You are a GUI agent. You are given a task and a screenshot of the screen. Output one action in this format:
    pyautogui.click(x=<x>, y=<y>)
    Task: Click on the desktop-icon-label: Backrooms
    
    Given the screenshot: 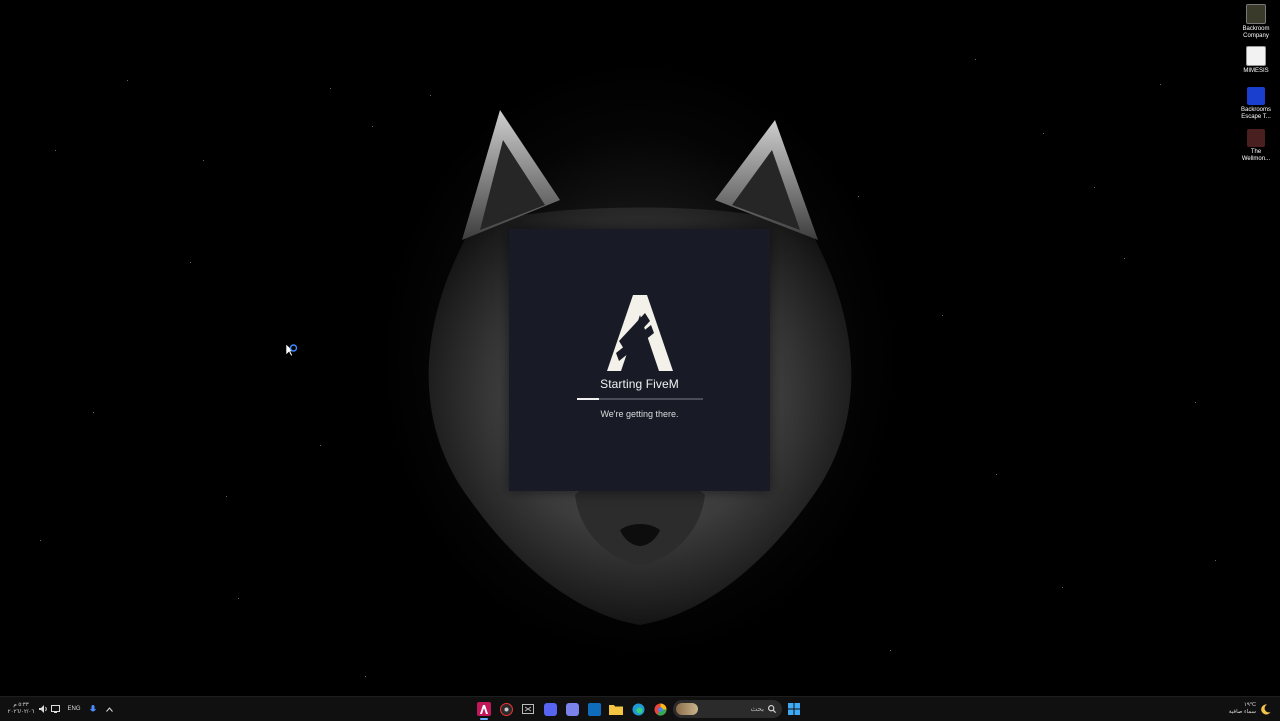 What is the action you would take?
    pyautogui.click(x=1255, y=110)
    